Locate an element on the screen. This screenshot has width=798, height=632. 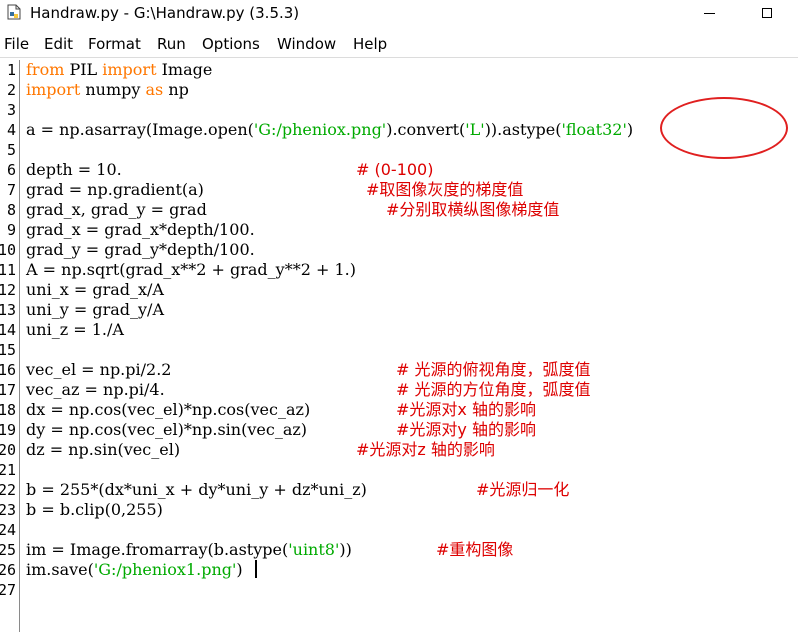
maximize-button is located at coordinates (767, 13).